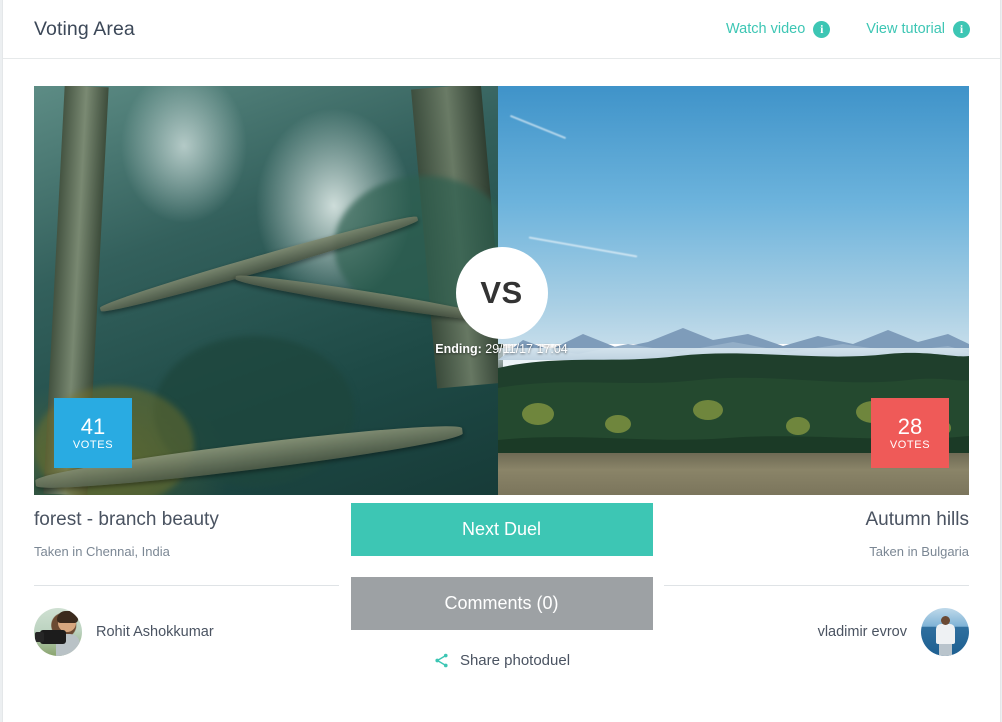 The image size is (1002, 722). What do you see at coordinates (50, 636) in the screenshot?
I see `camera-icon` at bounding box center [50, 636].